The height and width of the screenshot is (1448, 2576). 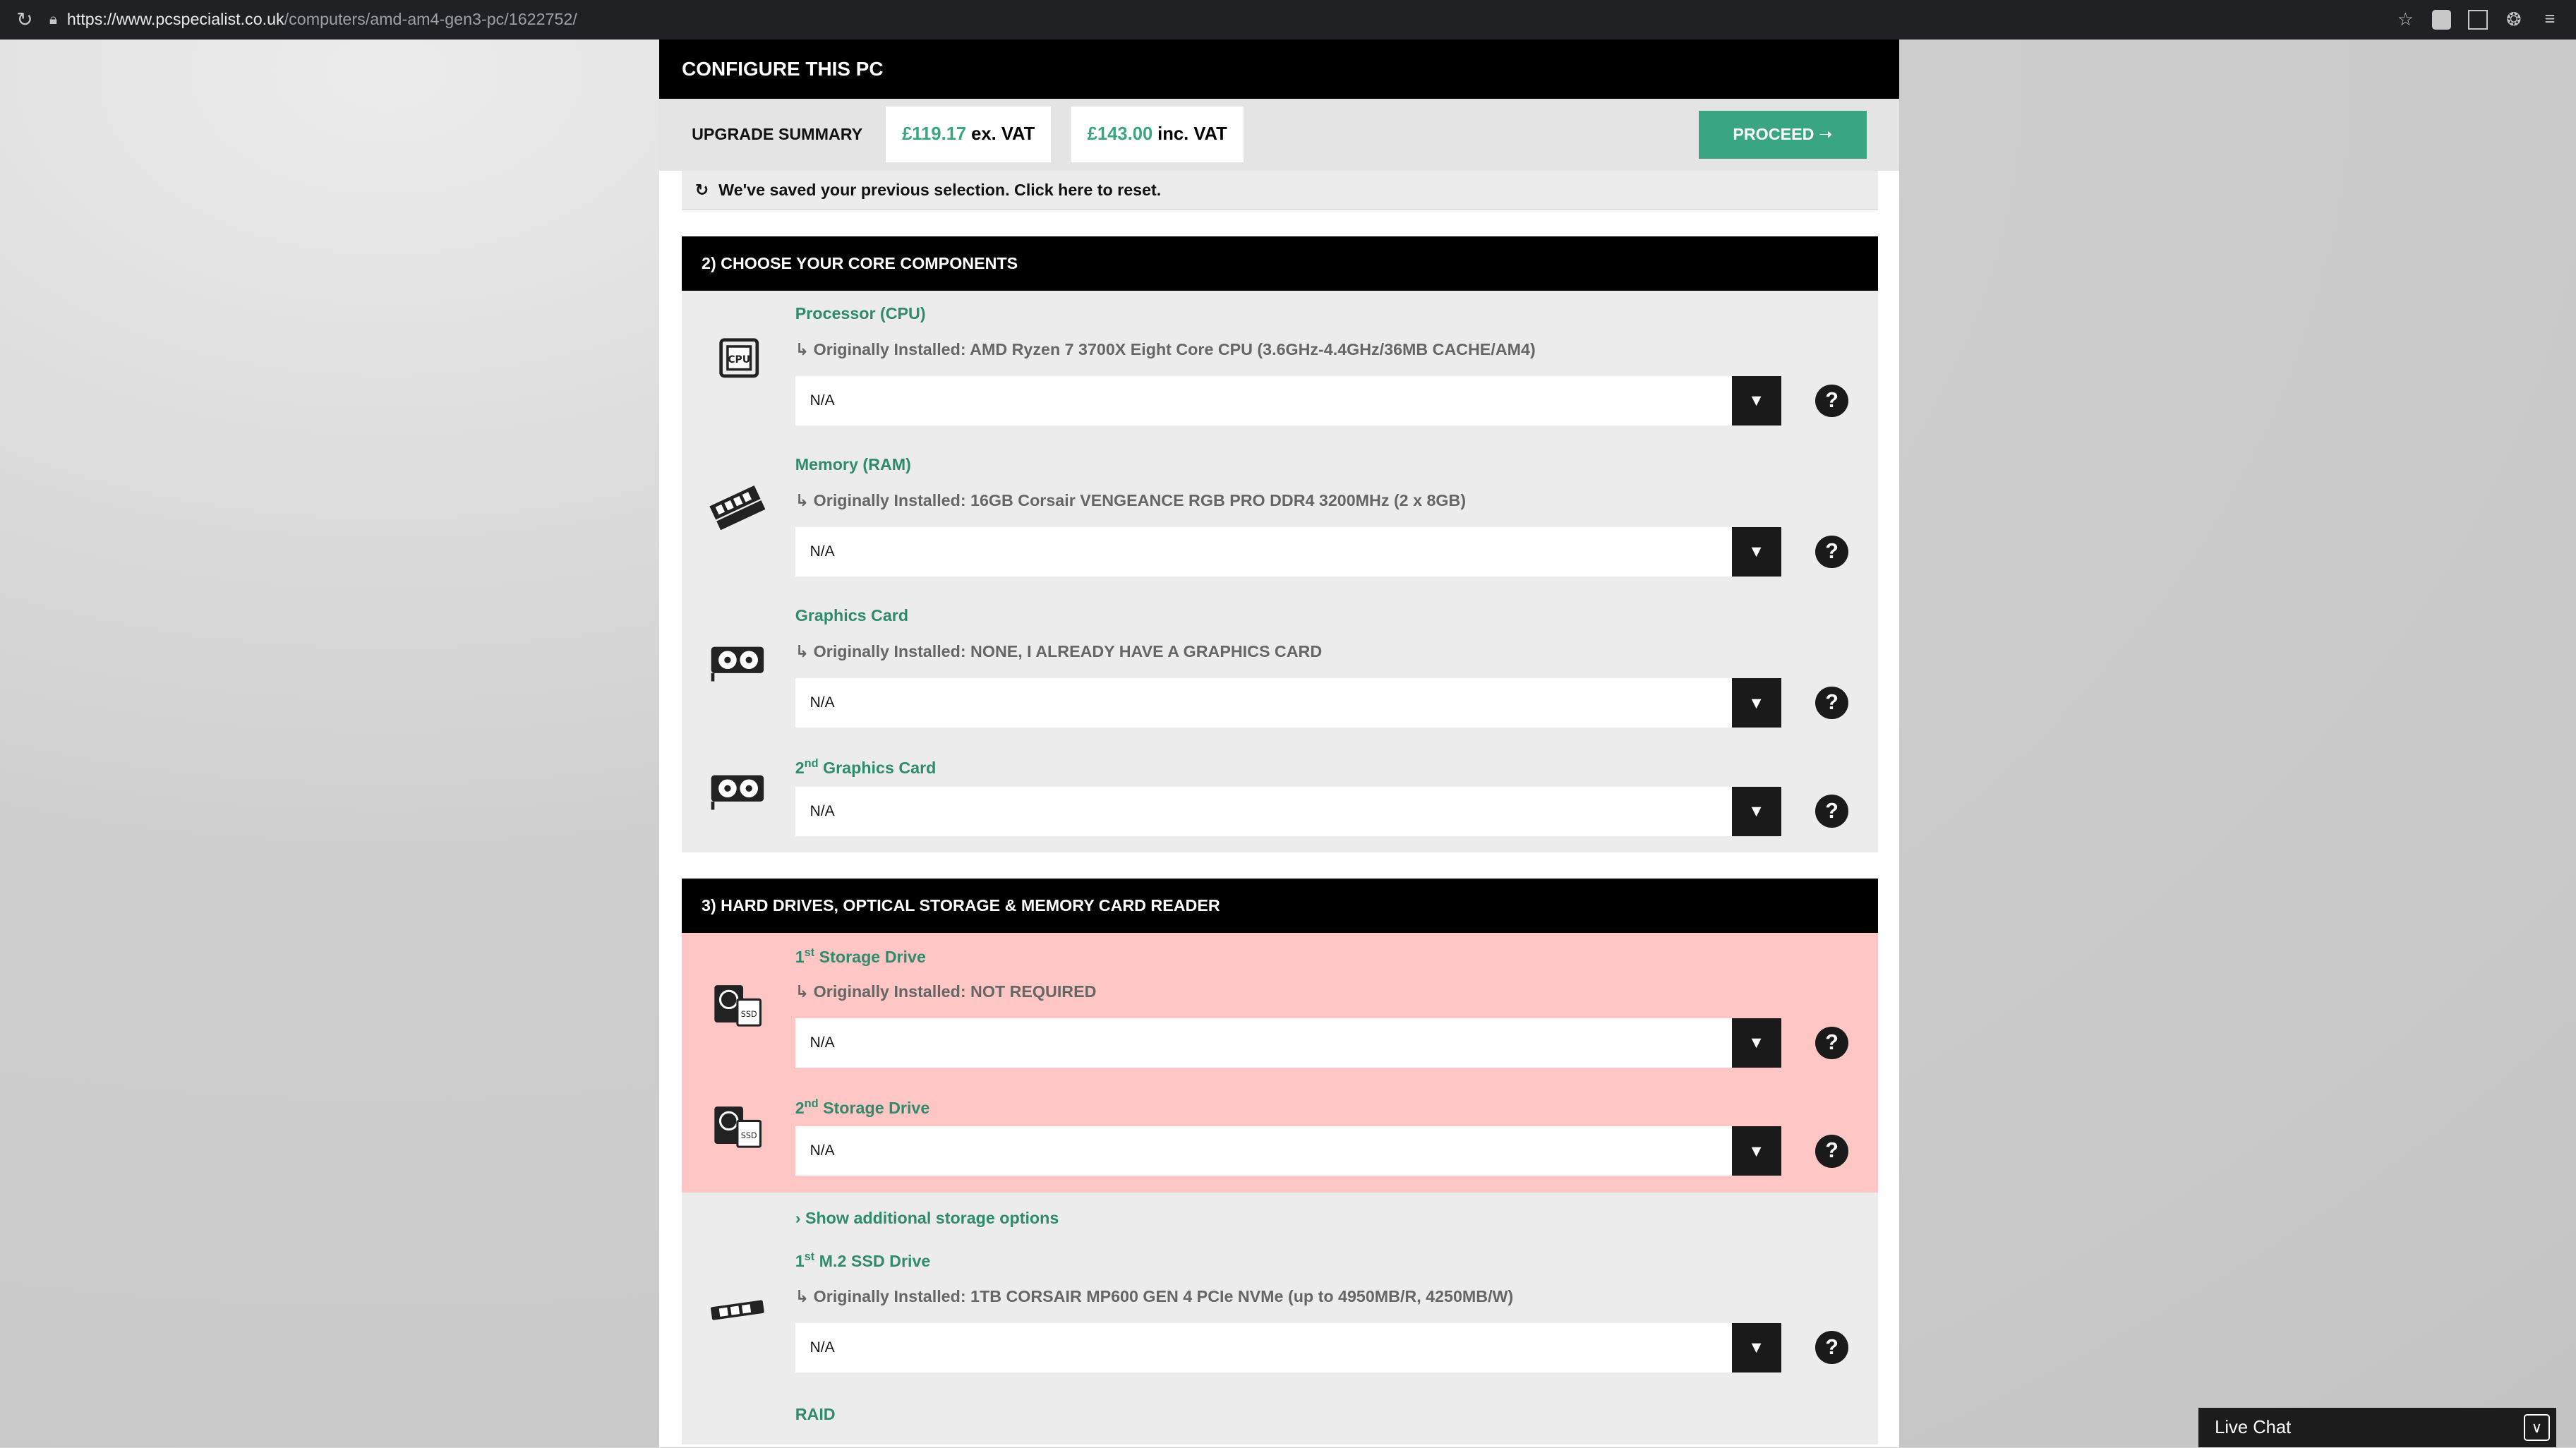 What do you see at coordinates (1280, 1400) in the screenshot?
I see `component-raid: RAID` at bounding box center [1280, 1400].